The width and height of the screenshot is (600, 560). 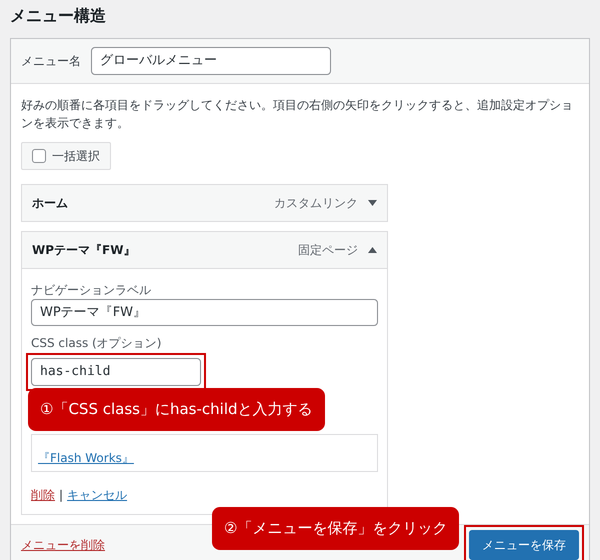 I want to click on save-menu-button: メニューを保存, so click(x=524, y=545).